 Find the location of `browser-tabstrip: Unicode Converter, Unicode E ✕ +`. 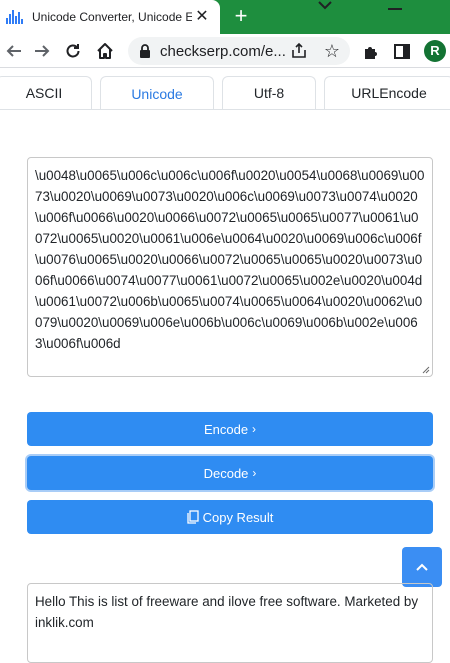

browser-tabstrip: Unicode Converter, Unicode E ✕ + is located at coordinates (225, 17).